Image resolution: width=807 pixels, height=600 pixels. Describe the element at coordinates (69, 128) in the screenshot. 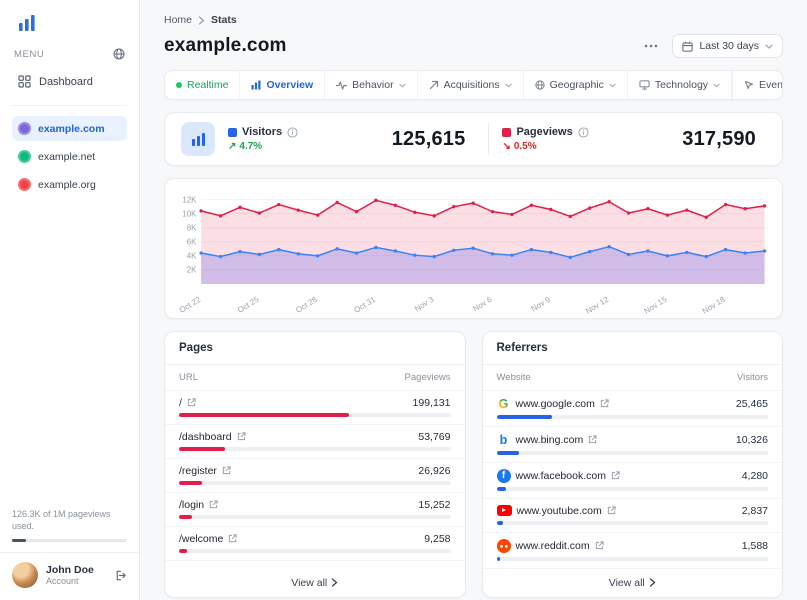

I see `sidebar-site-item: example.com` at that location.